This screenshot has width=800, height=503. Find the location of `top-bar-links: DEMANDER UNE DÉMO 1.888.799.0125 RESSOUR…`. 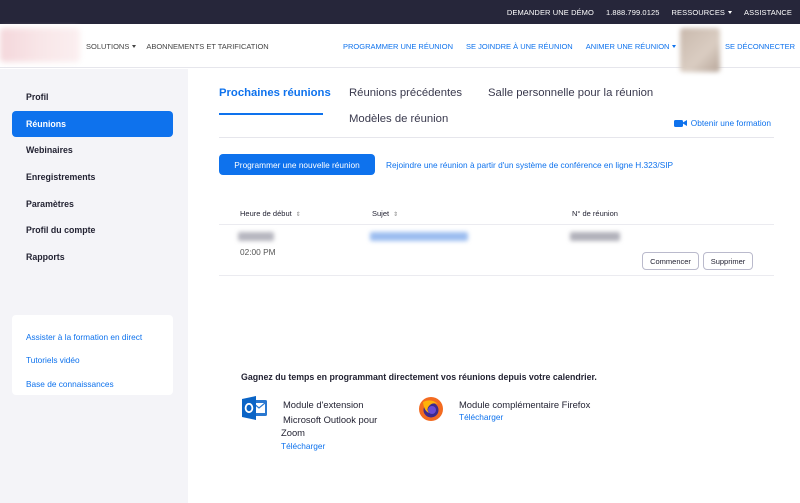

top-bar-links: DEMANDER UNE DÉMO 1.888.799.0125 RESSOUR… is located at coordinates (643, 12).